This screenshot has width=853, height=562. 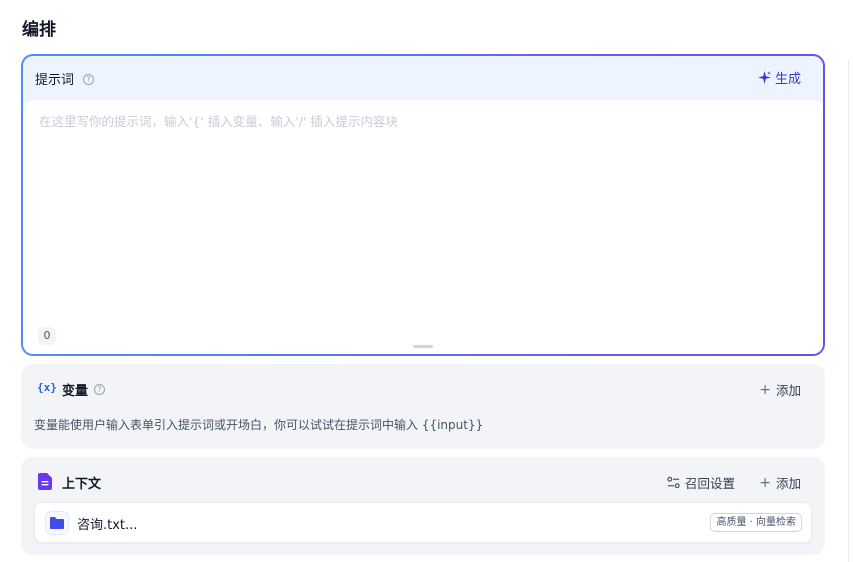 I want to click on dataset-item: 咨询.txt... 高质量 · 向量检索, so click(x=423, y=522).